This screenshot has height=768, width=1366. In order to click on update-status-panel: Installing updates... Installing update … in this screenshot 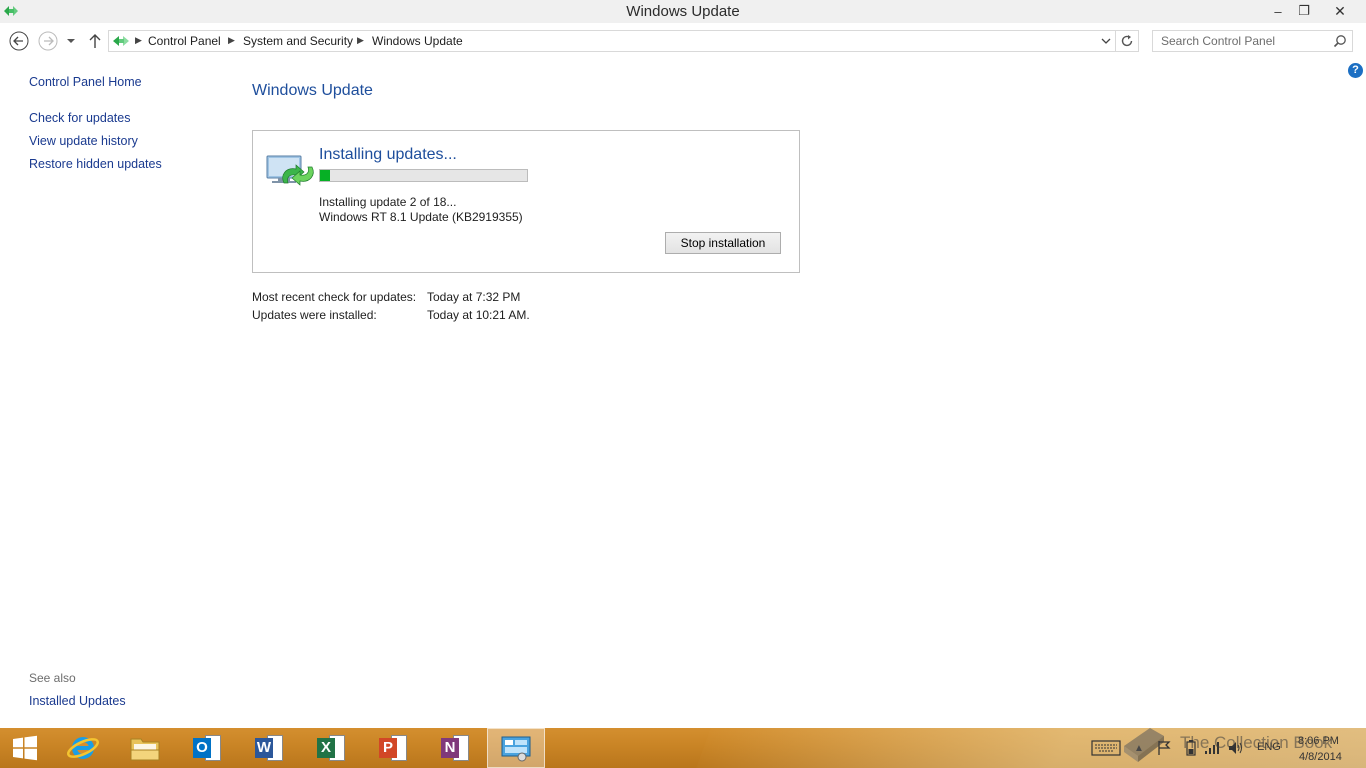, I will do `click(526, 201)`.